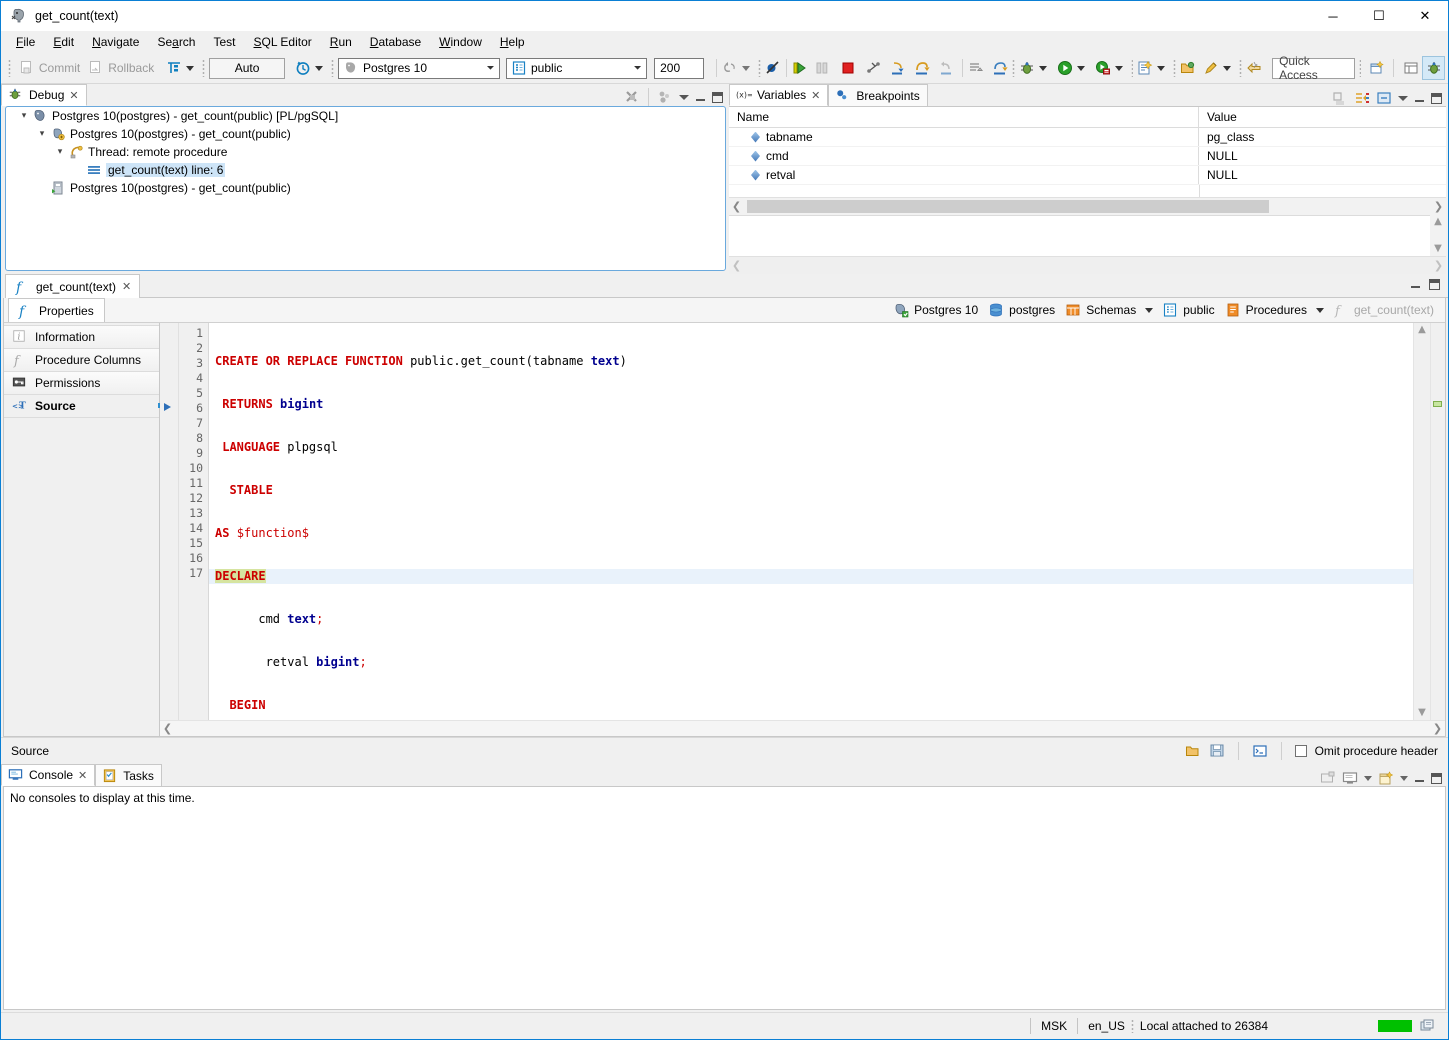  What do you see at coordinates (1211, 68) in the screenshot?
I see `format-icon` at bounding box center [1211, 68].